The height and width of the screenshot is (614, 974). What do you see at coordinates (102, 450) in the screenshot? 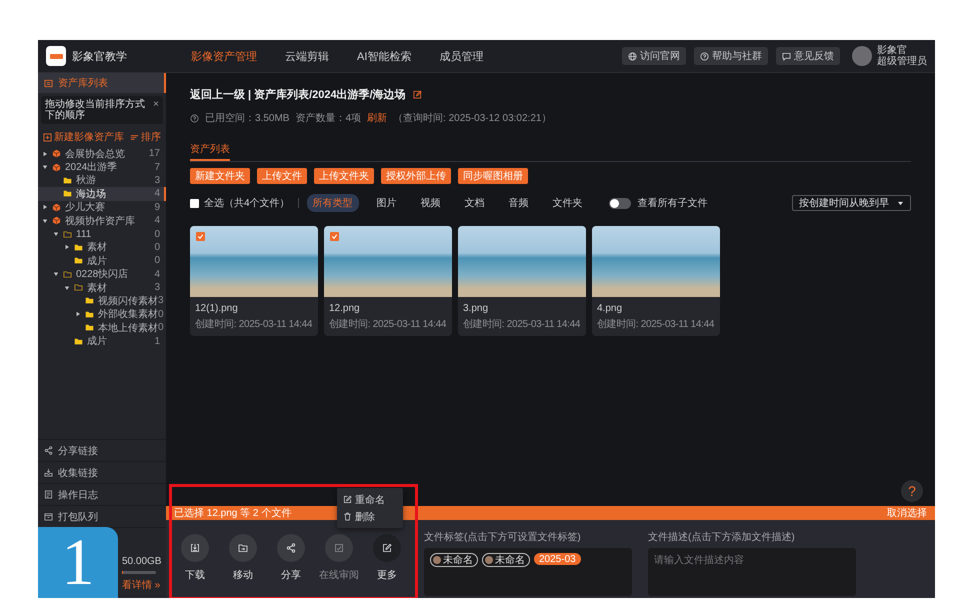
I see `sidebar-menu-item: 分享链接` at bounding box center [102, 450].